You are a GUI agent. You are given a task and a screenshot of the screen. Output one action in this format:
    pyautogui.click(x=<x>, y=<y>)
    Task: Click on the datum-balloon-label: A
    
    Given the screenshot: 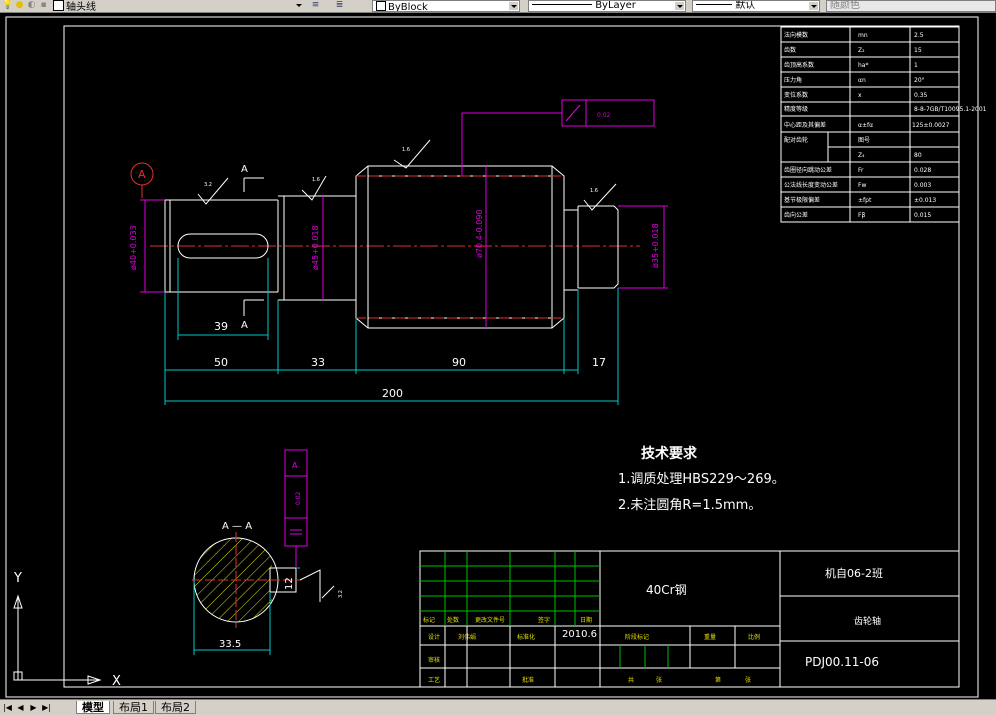 What is the action you would take?
    pyautogui.click(x=142, y=174)
    